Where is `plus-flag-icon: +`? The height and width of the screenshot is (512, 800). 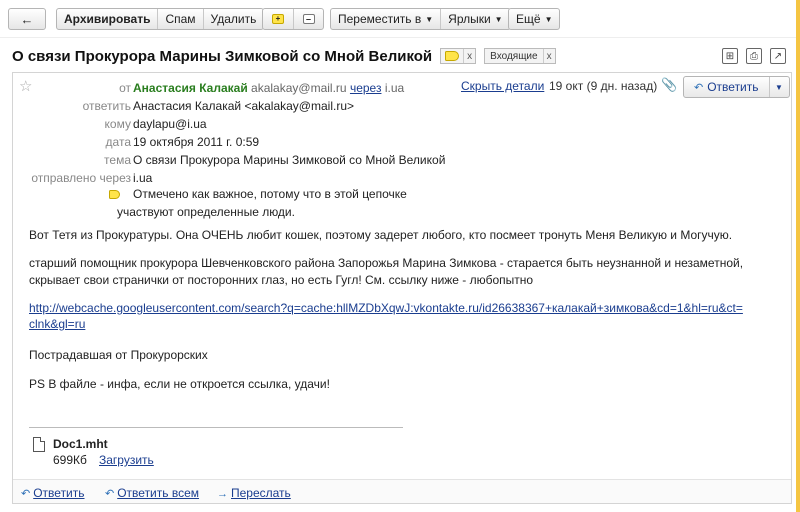
plus-flag-icon: + is located at coordinates (278, 19).